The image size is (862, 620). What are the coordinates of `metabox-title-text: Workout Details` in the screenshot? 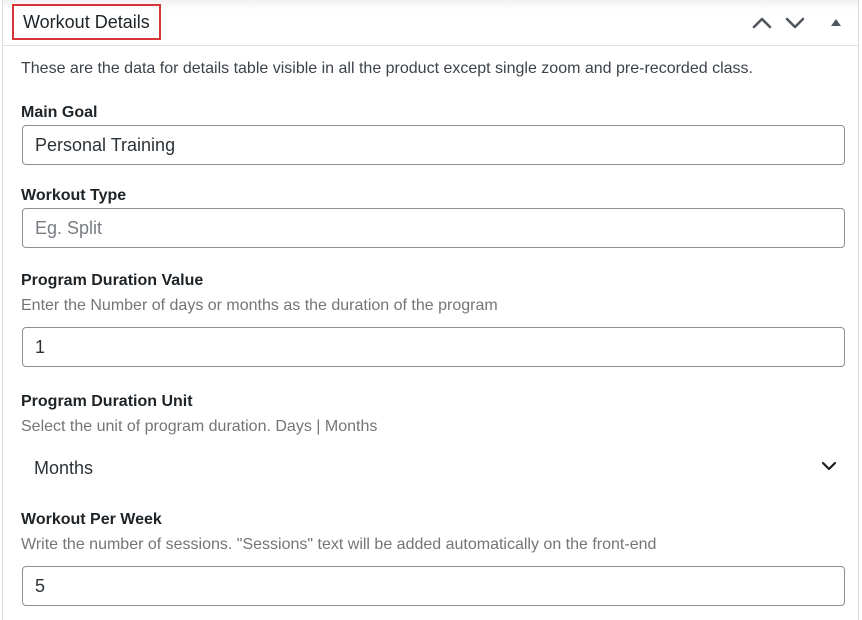 It's located at (86, 21).